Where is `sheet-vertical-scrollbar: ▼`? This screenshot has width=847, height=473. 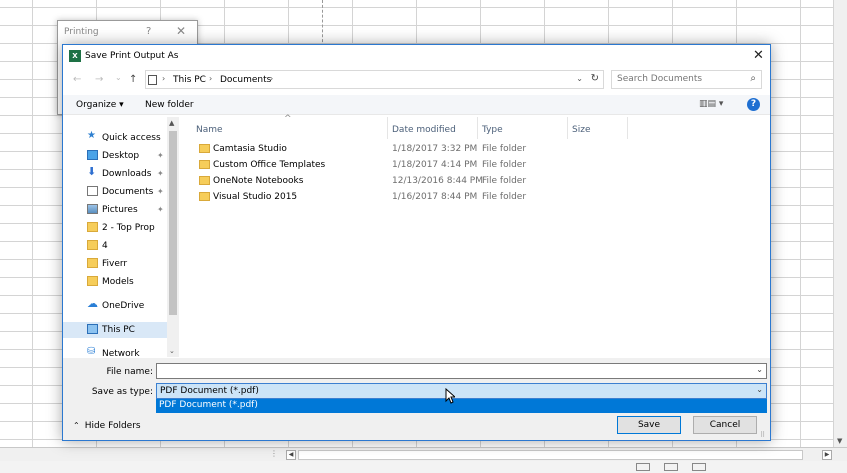
sheet-vertical-scrollbar: ▼ is located at coordinates (840, 223).